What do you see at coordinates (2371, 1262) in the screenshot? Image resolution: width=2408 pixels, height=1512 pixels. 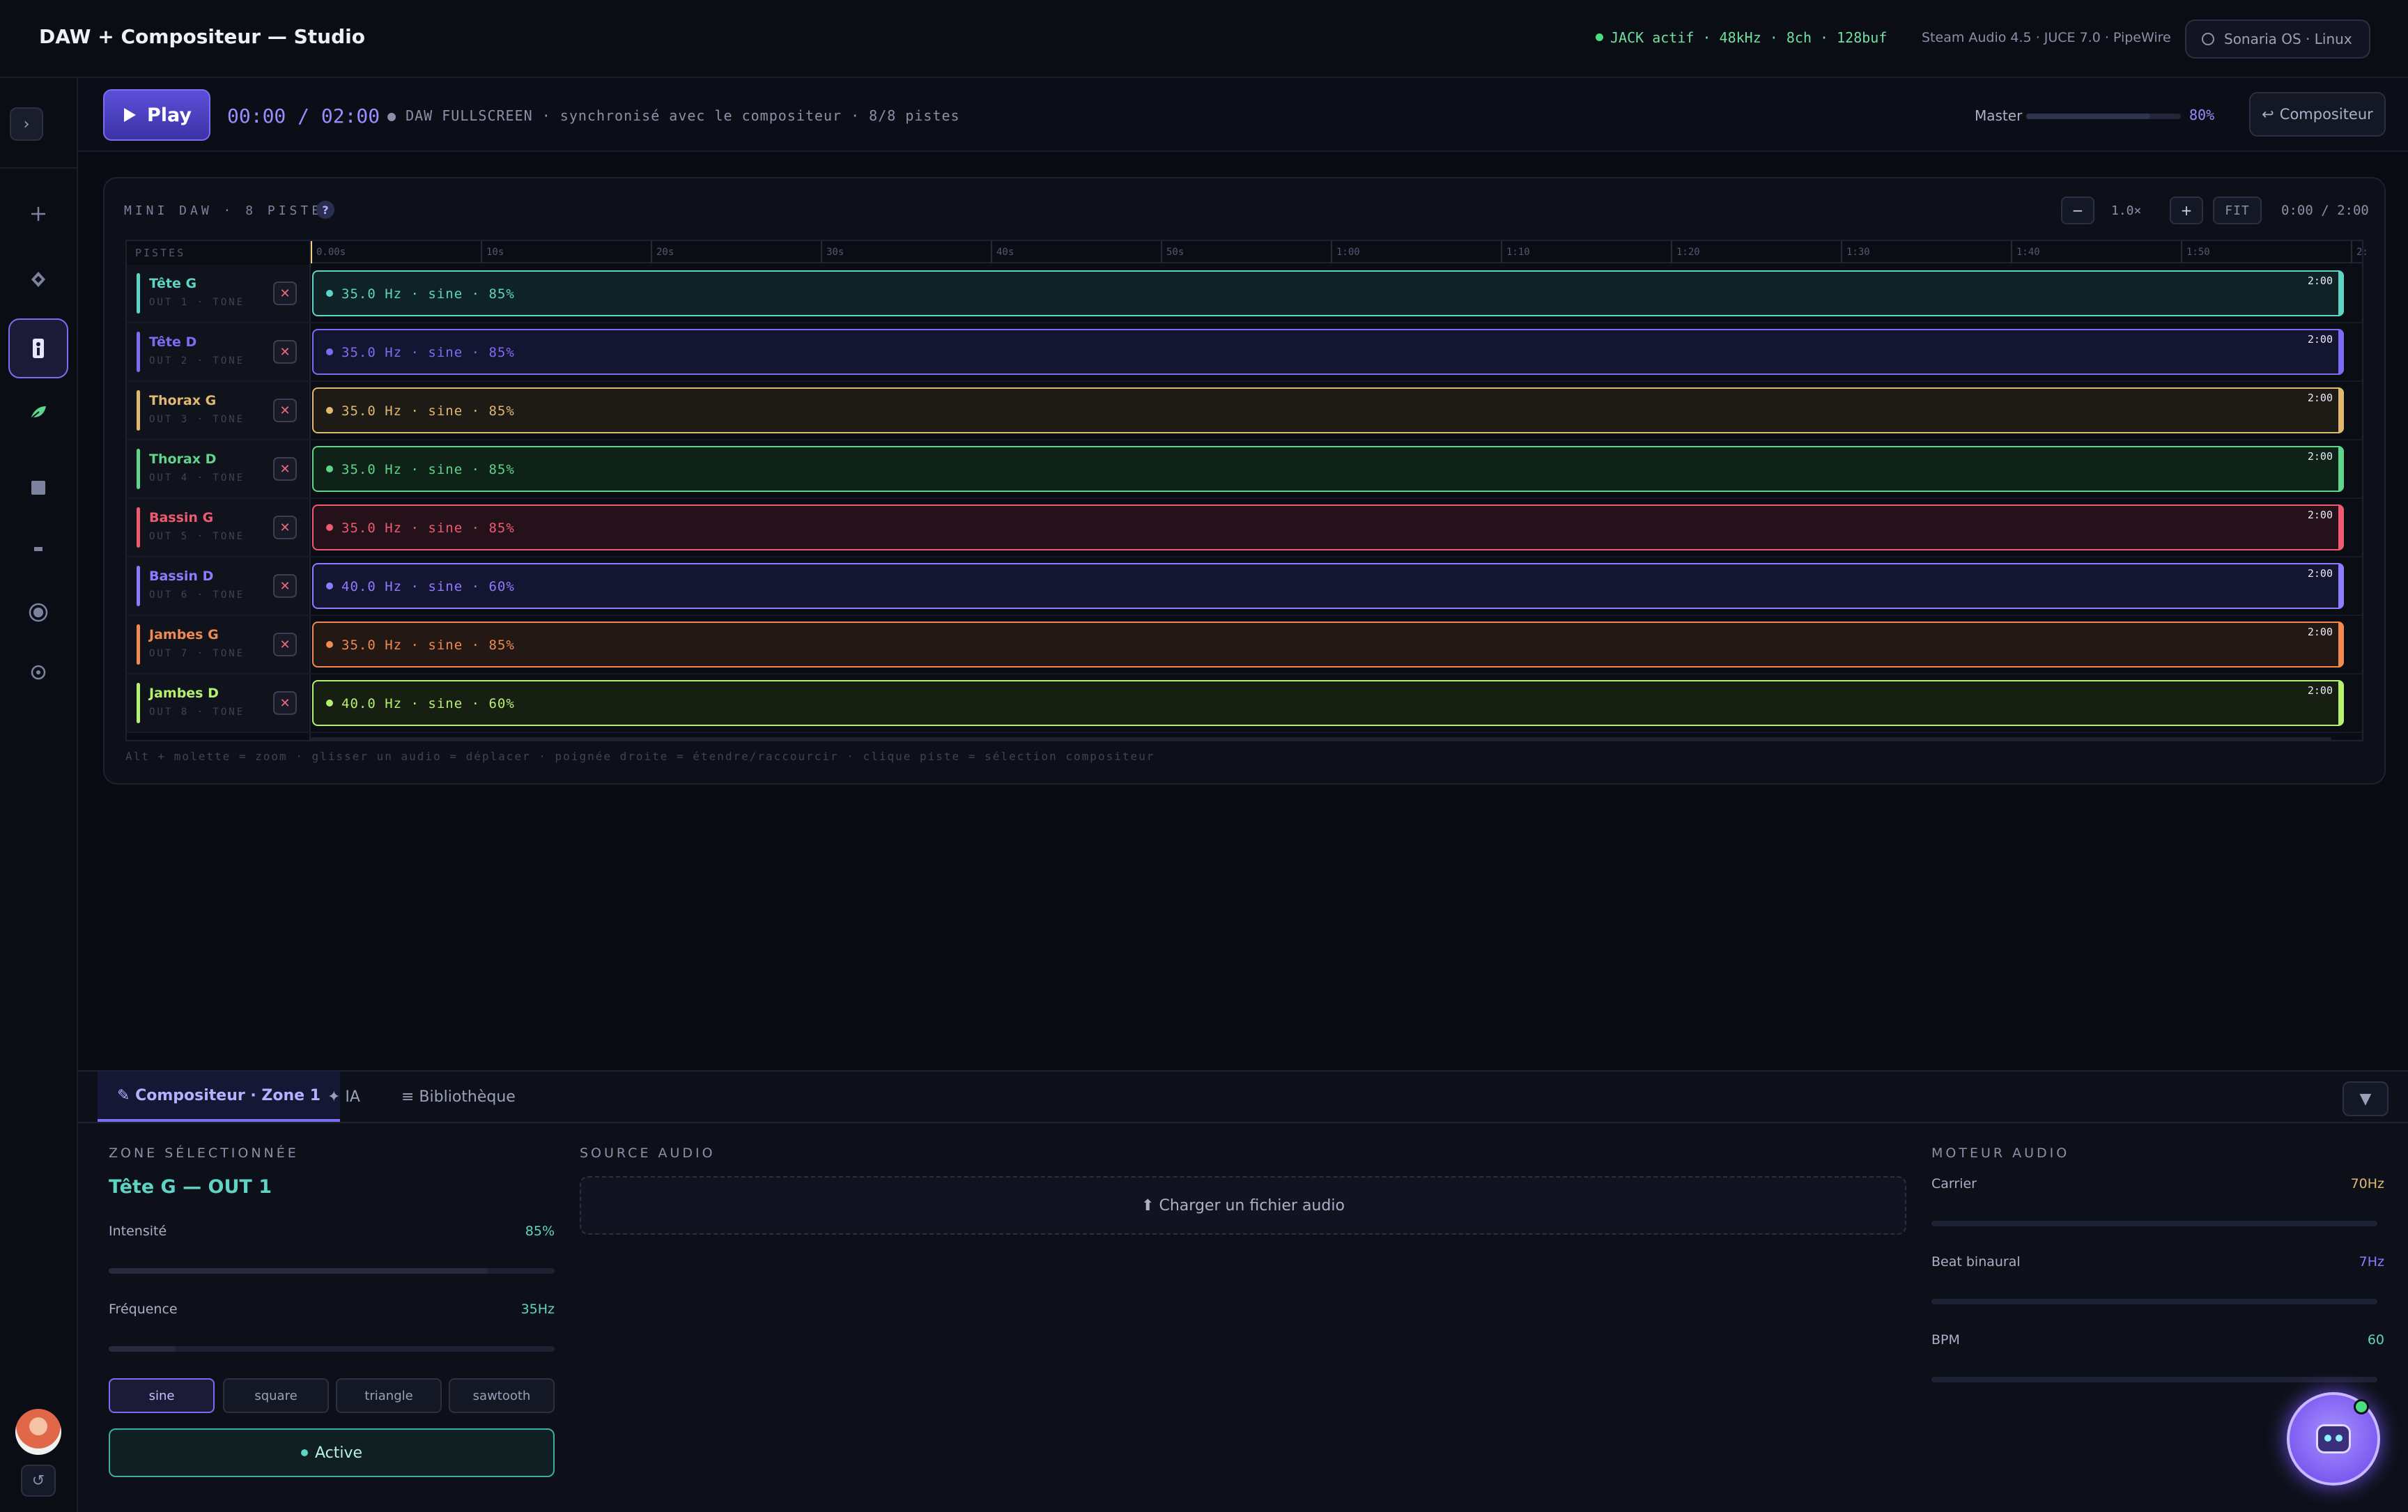 I see `beat-value: 7Hz` at bounding box center [2371, 1262].